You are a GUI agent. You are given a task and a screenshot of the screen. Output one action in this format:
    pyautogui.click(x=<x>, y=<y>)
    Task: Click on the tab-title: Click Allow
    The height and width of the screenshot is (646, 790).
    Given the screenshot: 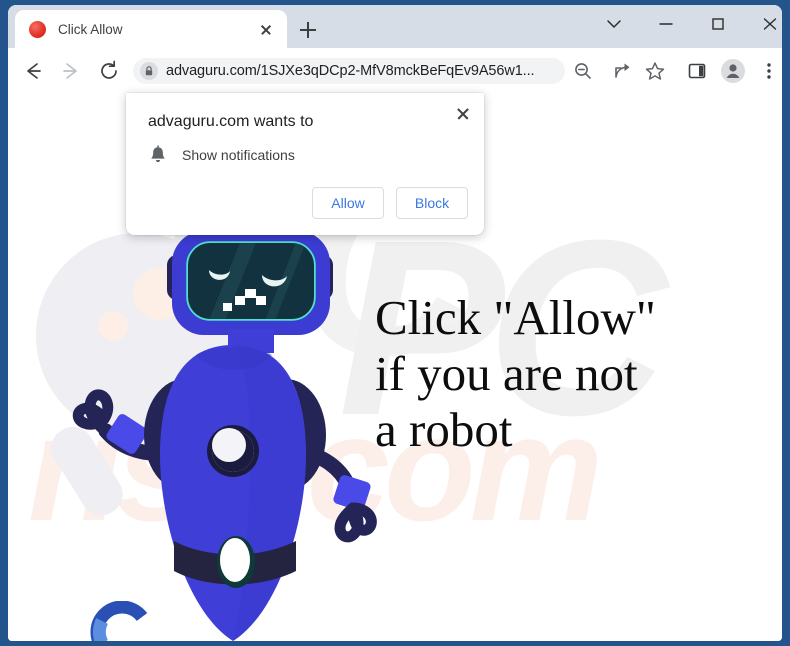 What is the action you would take?
    pyautogui.click(x=90, y=29)
    